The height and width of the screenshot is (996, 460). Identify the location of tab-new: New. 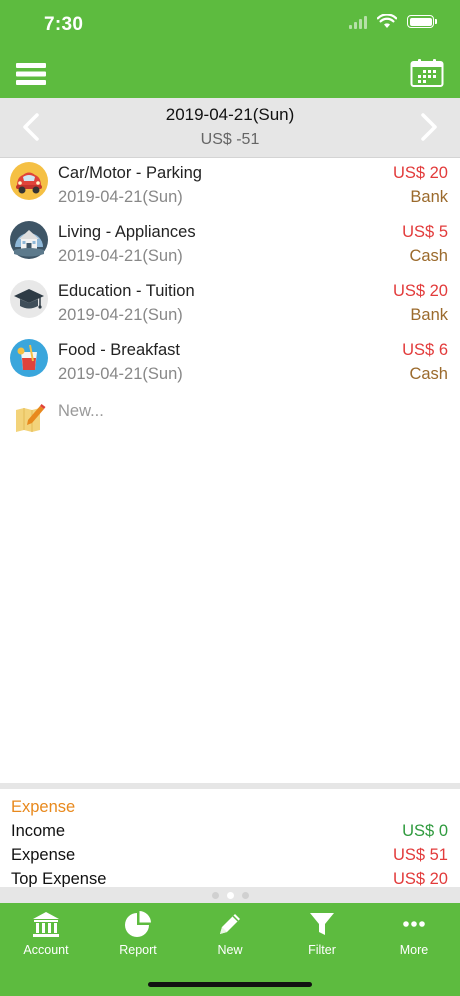
(230, 937).